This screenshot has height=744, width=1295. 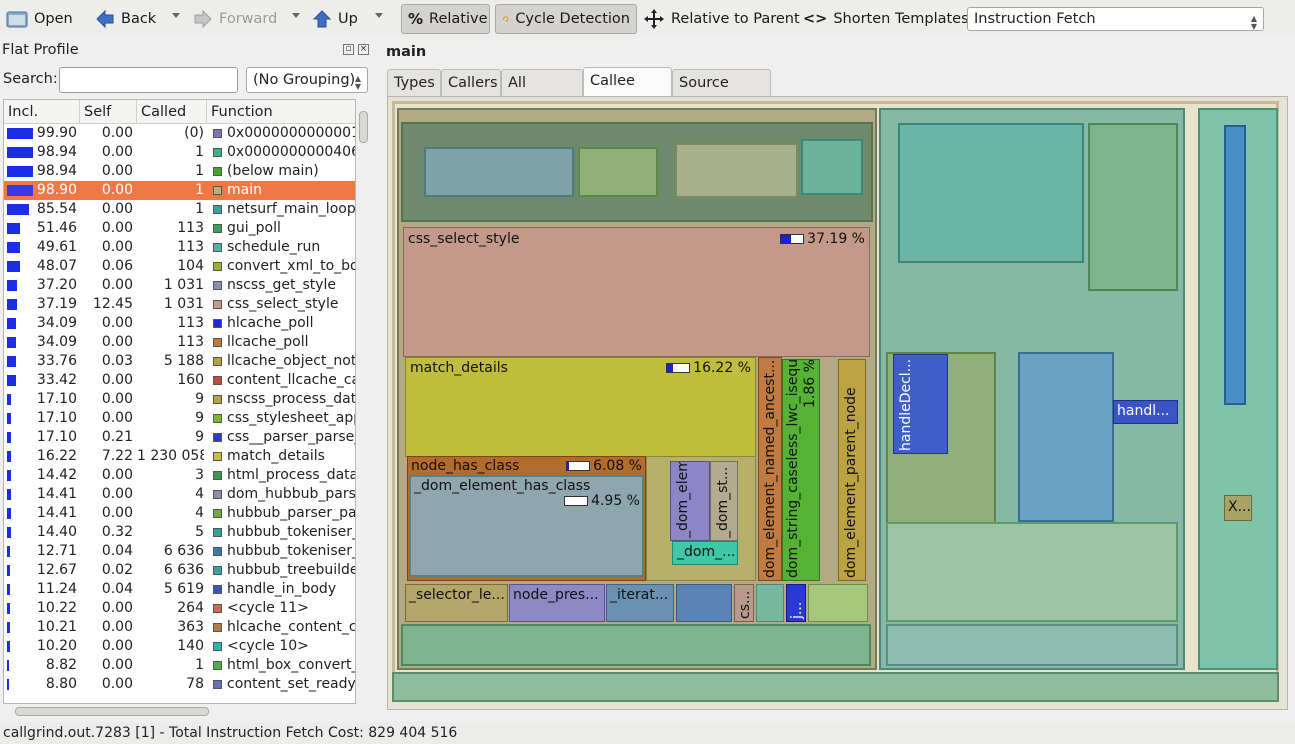 I want to click on shorten-templates-toggle: <> Shorten Templates, so click(x=886, y=19).